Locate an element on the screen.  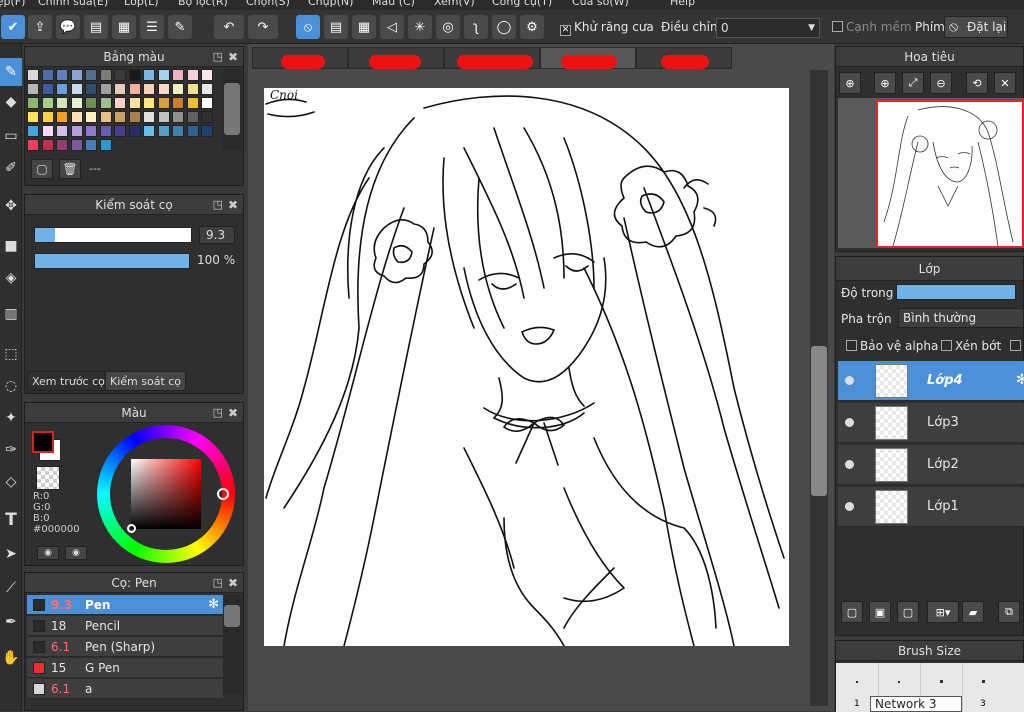
menu-item: Chọn(S) is located at coordinates (268, 4).